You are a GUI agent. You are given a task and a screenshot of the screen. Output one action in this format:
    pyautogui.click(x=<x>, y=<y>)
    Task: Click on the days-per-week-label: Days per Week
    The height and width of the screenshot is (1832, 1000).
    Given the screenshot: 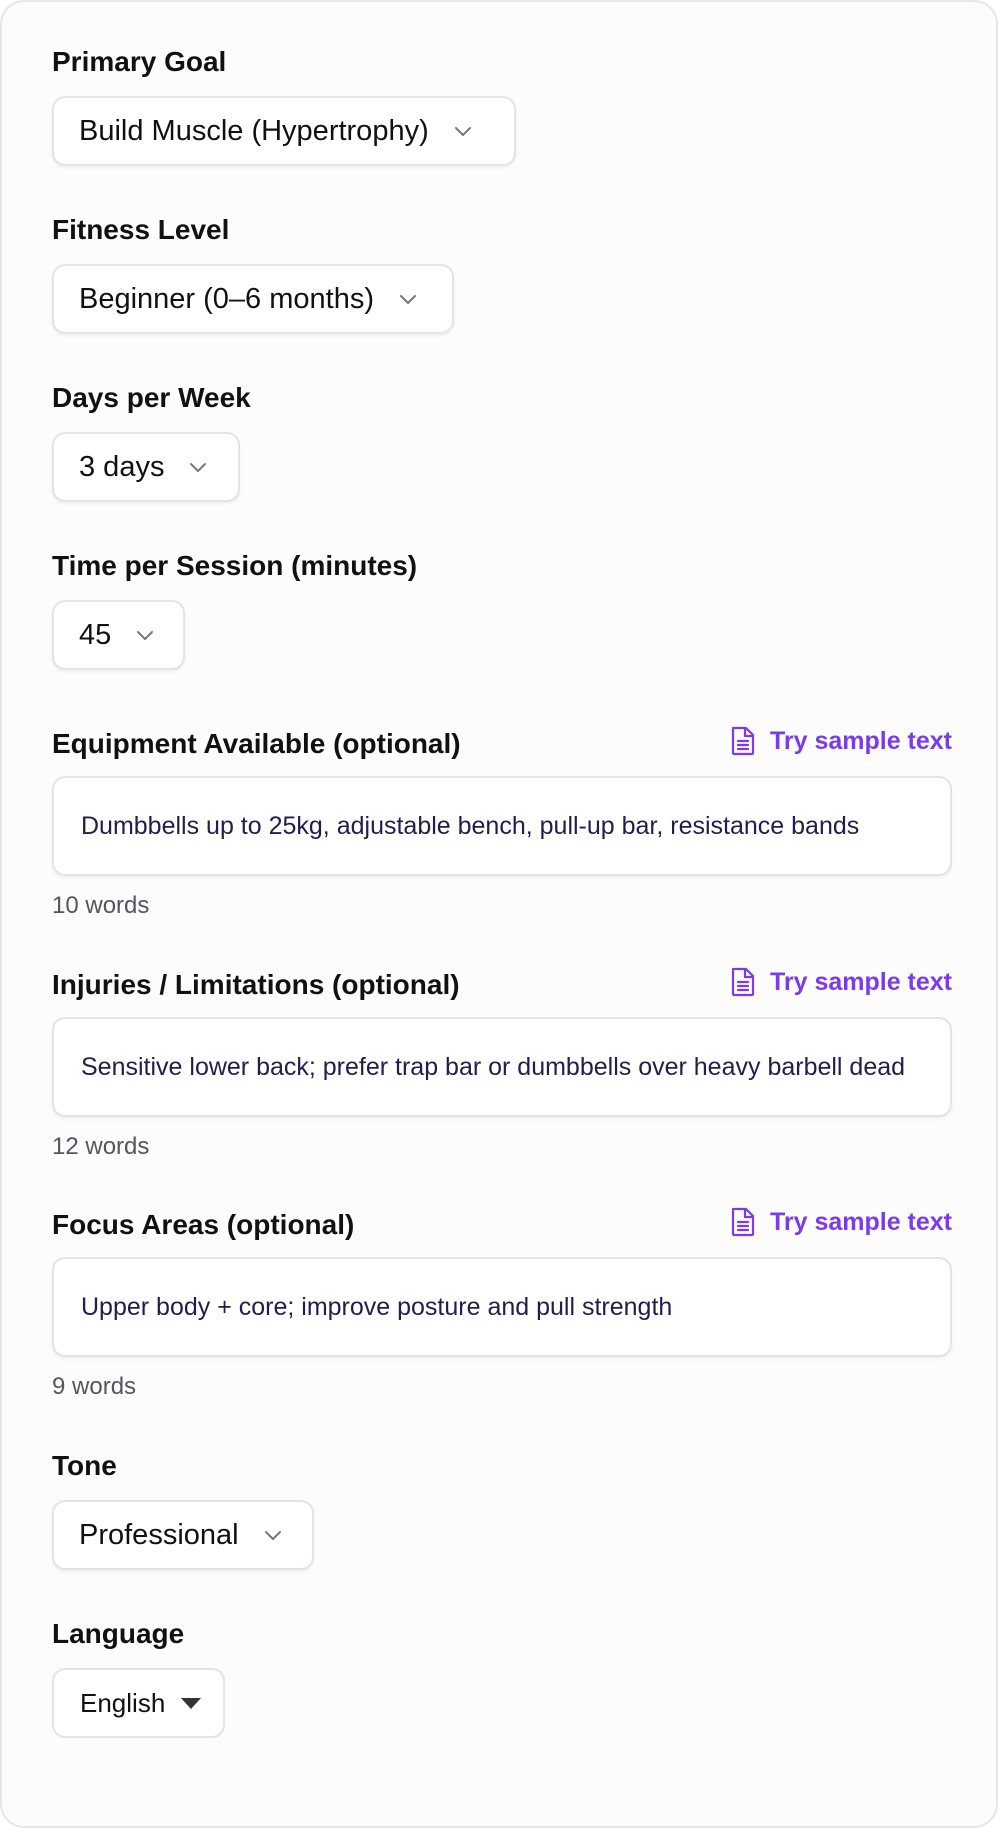 What is the action you would take?
    pyautogui.click(x=151, y=397)
    